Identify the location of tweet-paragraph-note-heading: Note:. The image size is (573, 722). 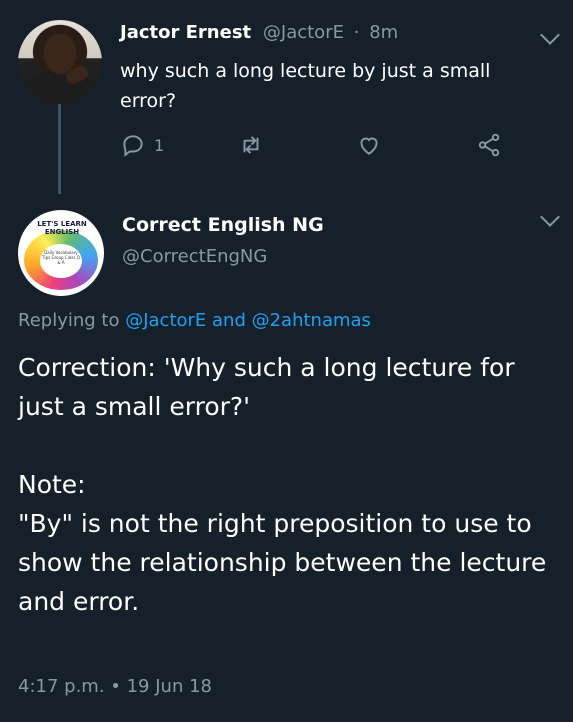
(52, 484).